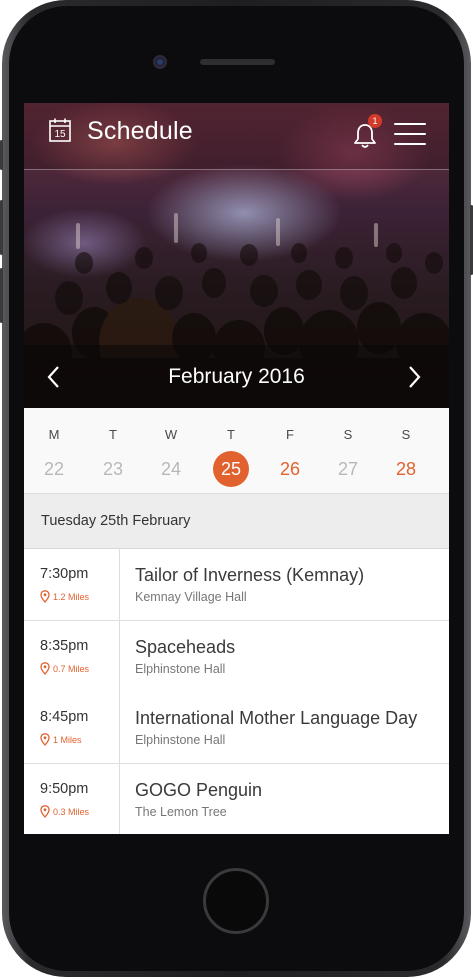 The height and width of the screenshot is (979, 473). Describe the element at coordinates (64, 646) in the screenshot. I see `event-time: 8:35pm` at that location.